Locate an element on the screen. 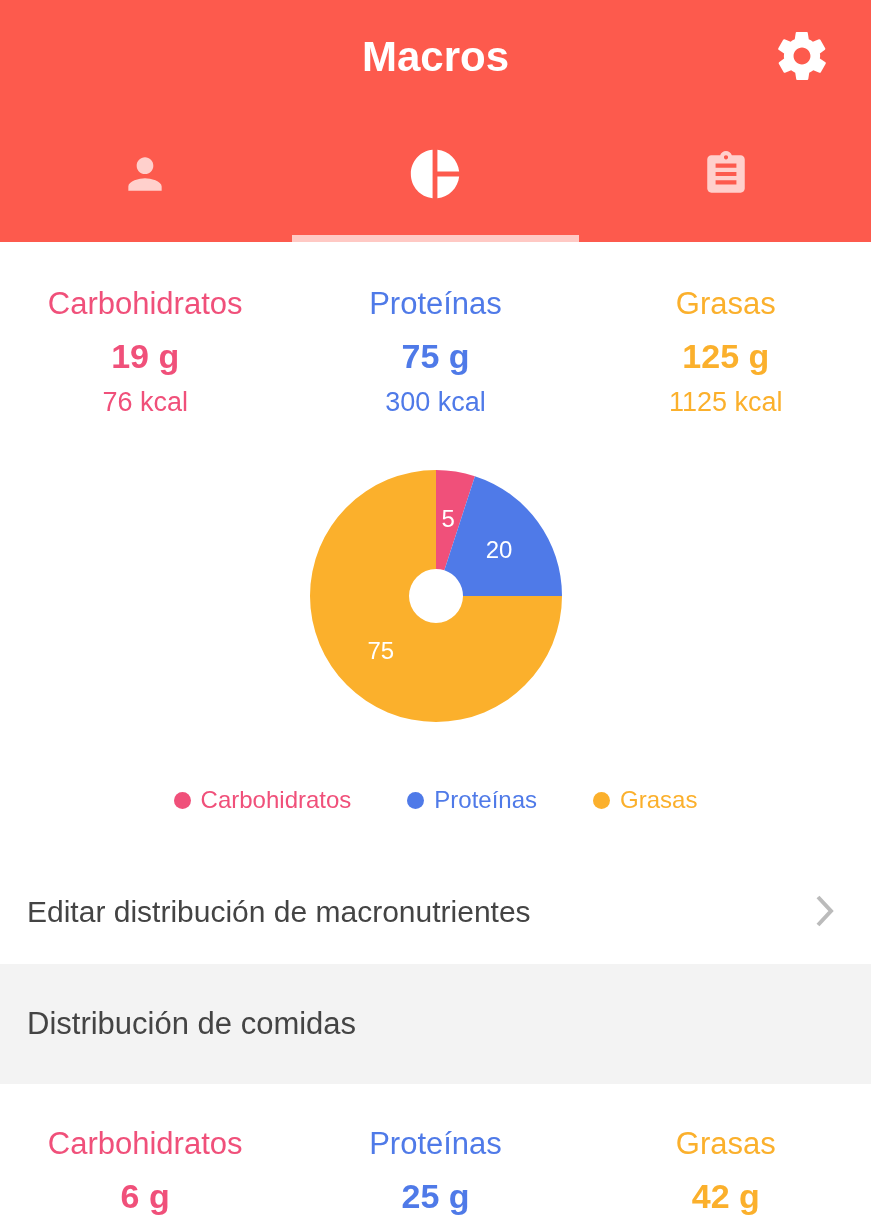 This screenshot has width=871, height=1229. macro-grams: 6 g is located at coordinates (145, 1196).